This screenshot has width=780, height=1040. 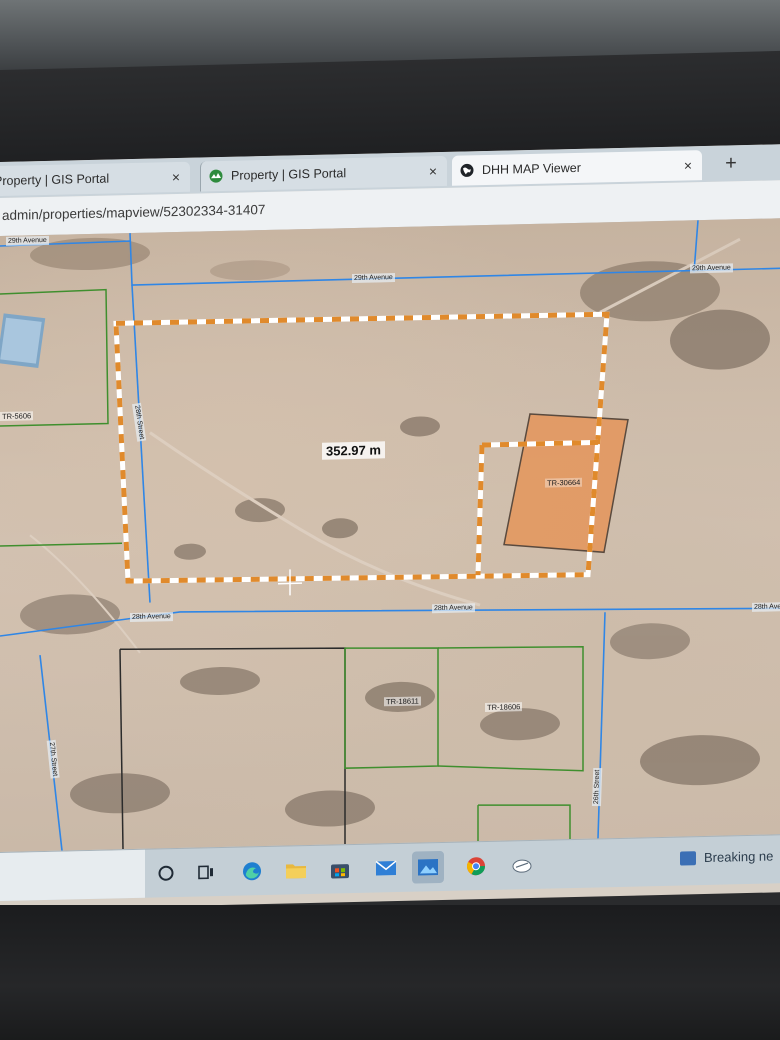 I want to click on news-widget: Breaking ne, so click(x=727, y=857).